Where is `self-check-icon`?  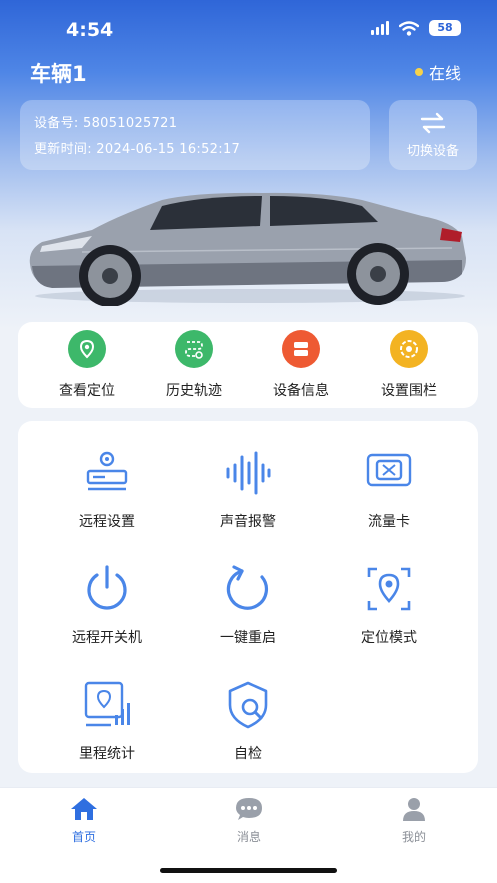
self-check-icon is located at coordinates (248, 705).